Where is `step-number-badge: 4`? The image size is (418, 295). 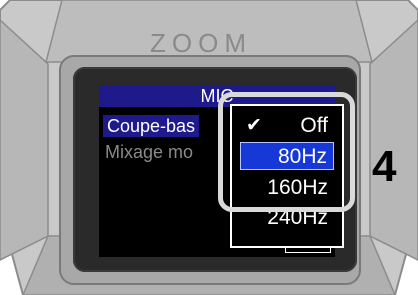 step-number-badge: 4 is located at coordinates (384, 166).